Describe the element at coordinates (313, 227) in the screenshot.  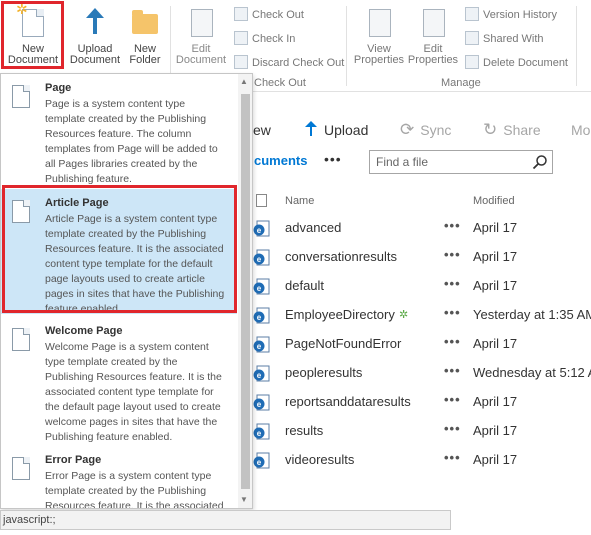
I see `file-name: advanced` at that location.